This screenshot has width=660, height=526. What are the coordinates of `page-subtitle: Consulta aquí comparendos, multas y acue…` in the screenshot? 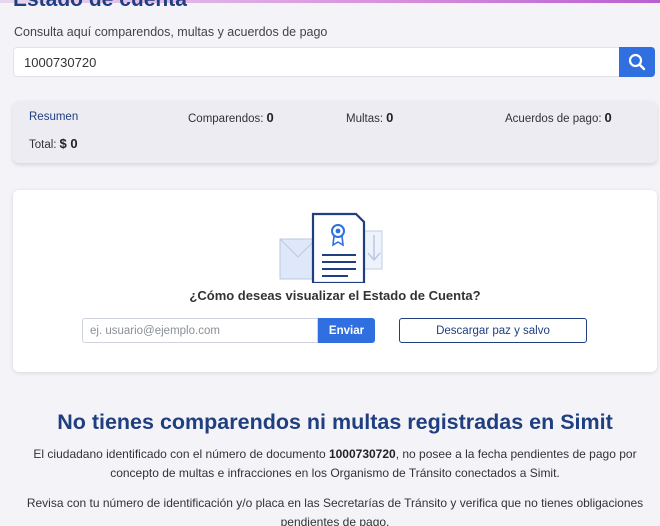 It's located at (171, 32).